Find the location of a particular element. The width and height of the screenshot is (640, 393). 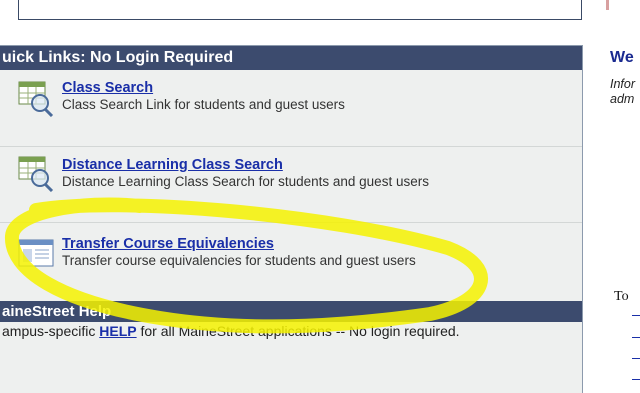

welcome-heading: We is located at coordinates (622, 57).